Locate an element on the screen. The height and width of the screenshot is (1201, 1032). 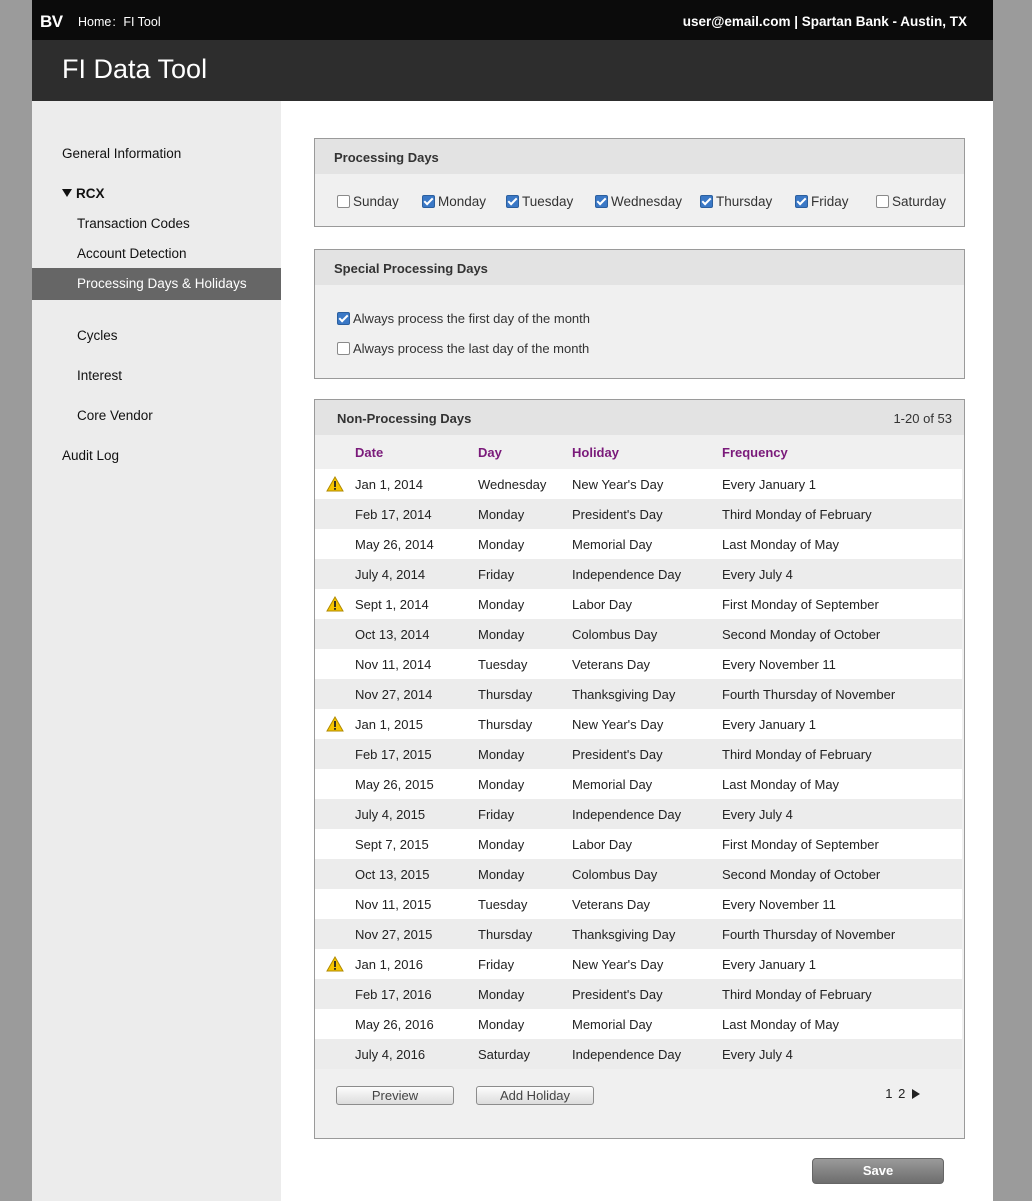
cell-holiday: President's Day is located at coordinates (647, 754).